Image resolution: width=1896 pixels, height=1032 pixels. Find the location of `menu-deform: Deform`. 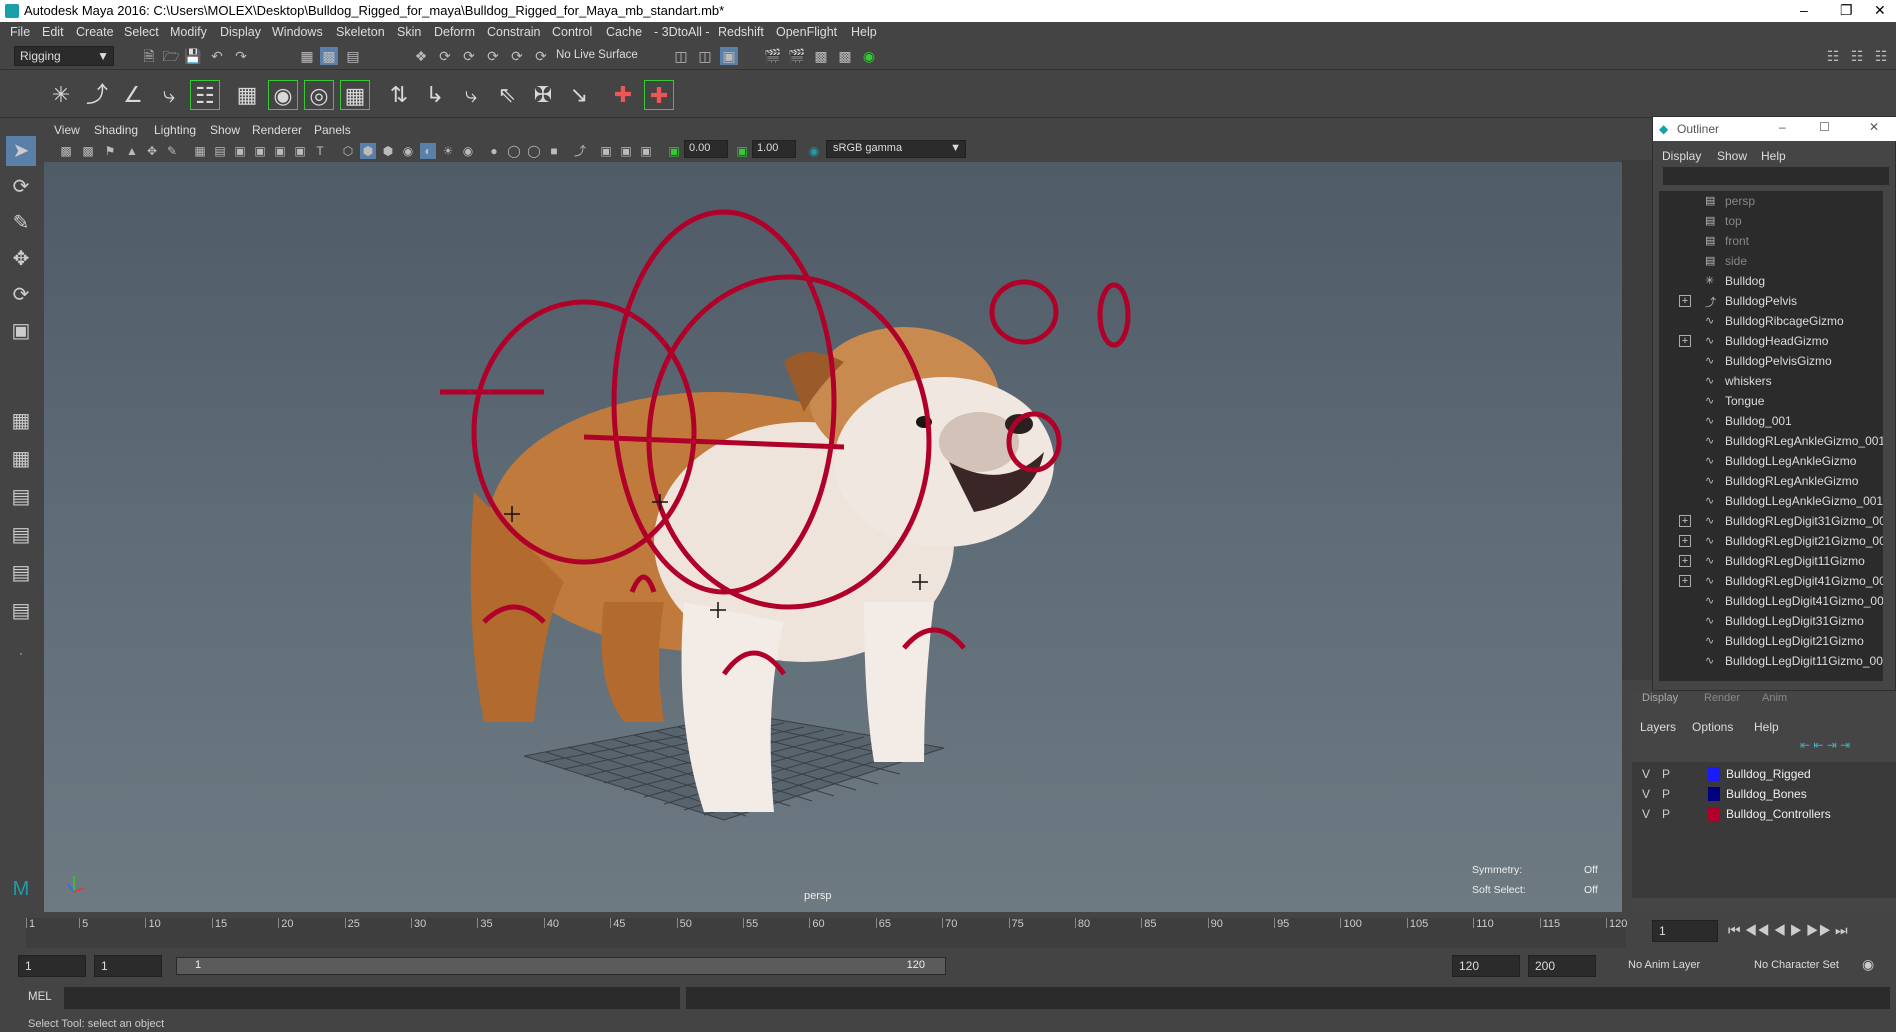

menu-deform: Deform is located at coordinates (454, 32).